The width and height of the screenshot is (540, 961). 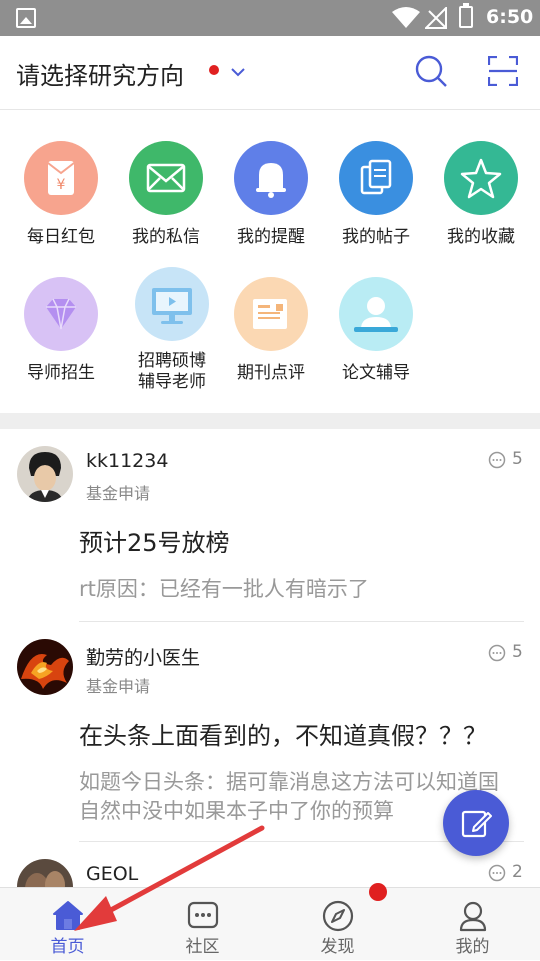 I want to click on tutor-icon, so click(x=376, y=314).